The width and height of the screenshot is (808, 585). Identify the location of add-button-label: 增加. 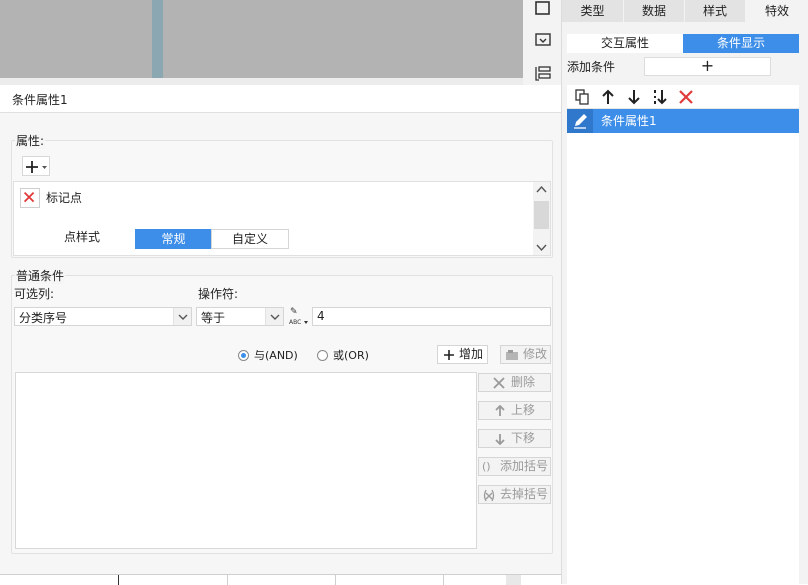
(471, 354).